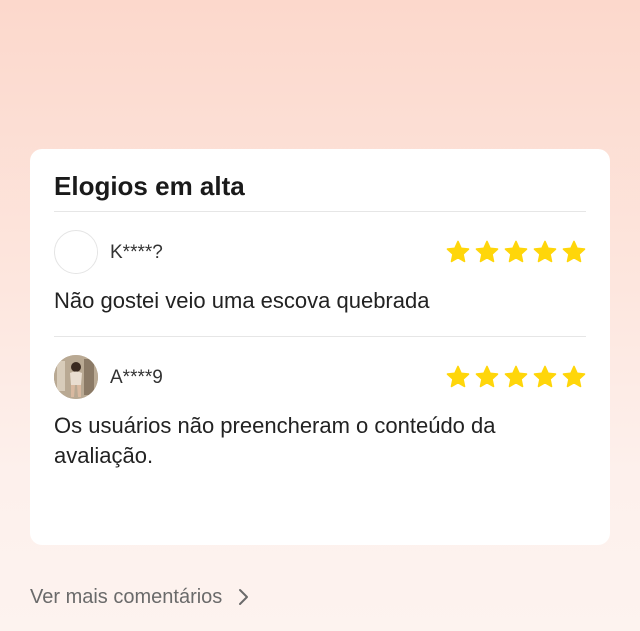 Image resolution: width=640 pixels, height=631 pixels. What do you see at coordinates (320, 252) in the screenshot?
I see `review-header: K****?` at bounding box center [320, 252].